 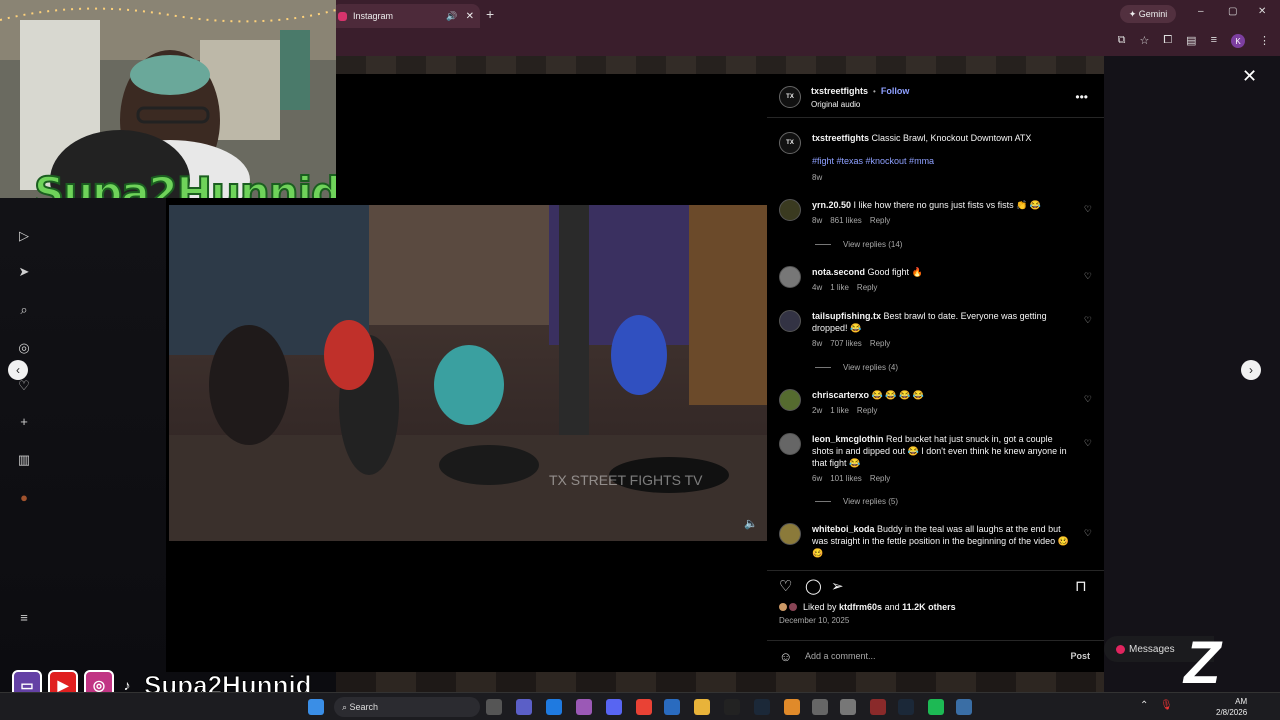 I want to click on gemini-button: ✦ Gemini, so click(x=1148, y=14).